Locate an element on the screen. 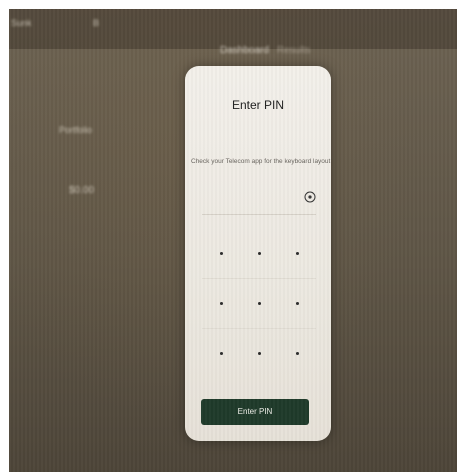  modal-title: Enter PIN is located at coordinates (258, 105).